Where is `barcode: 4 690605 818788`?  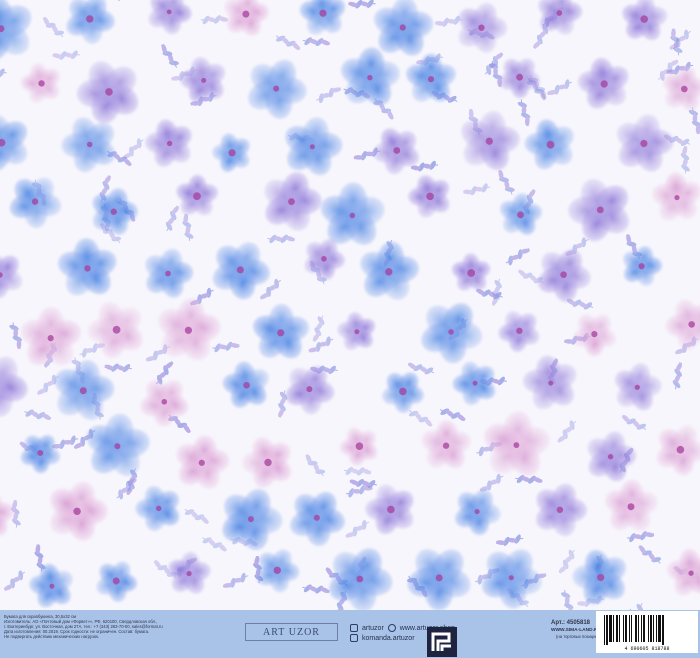 barcode: 4 690605 818788 is located at coordinates (647, 632).